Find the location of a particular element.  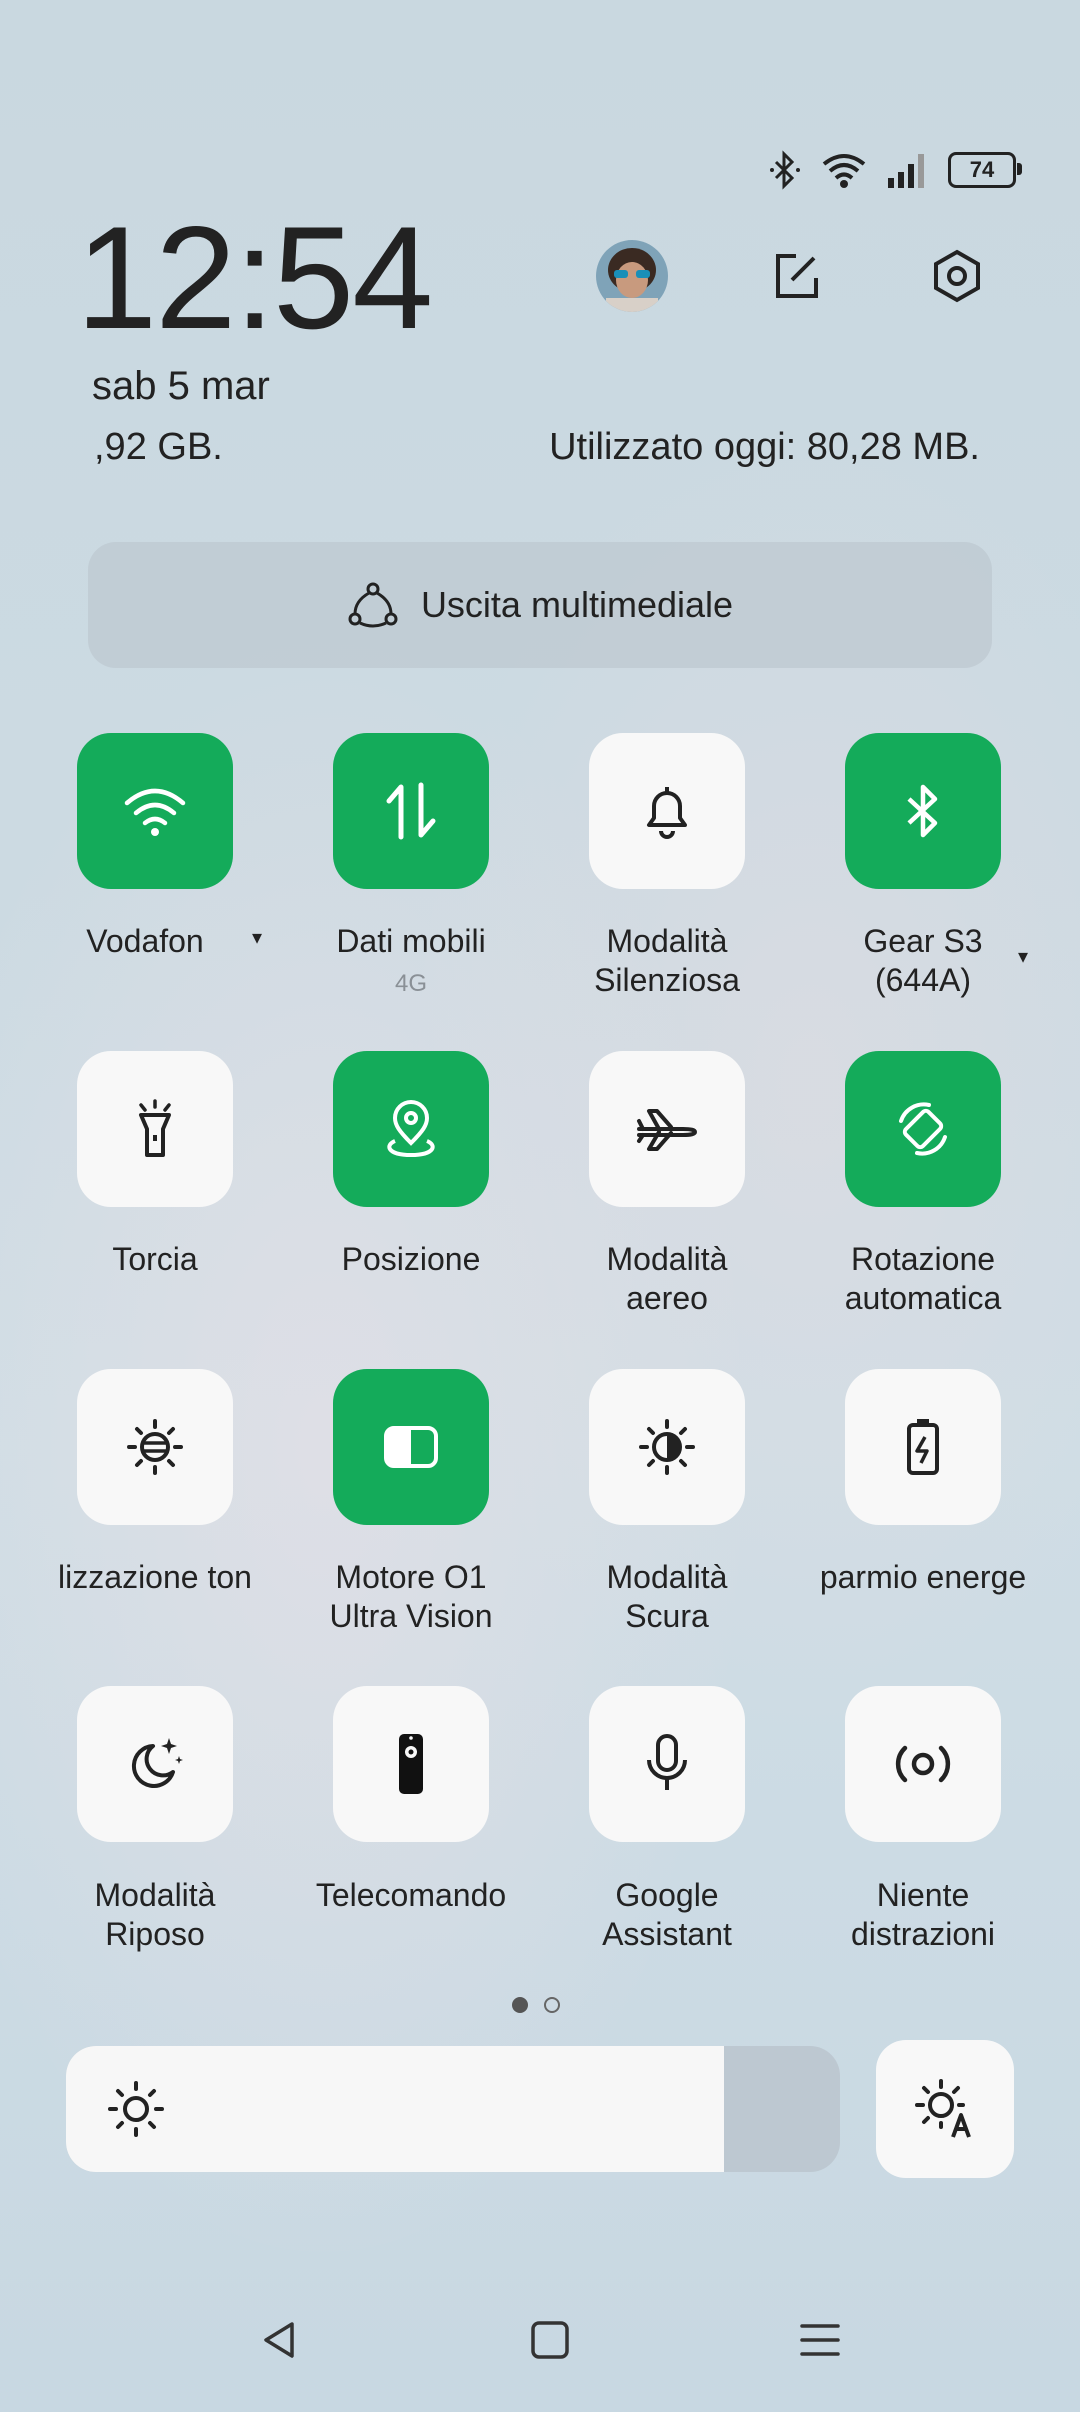

tile-ultra-vision-label: Motore O1 Ultra Vision is located at coordinates (411, 1596).